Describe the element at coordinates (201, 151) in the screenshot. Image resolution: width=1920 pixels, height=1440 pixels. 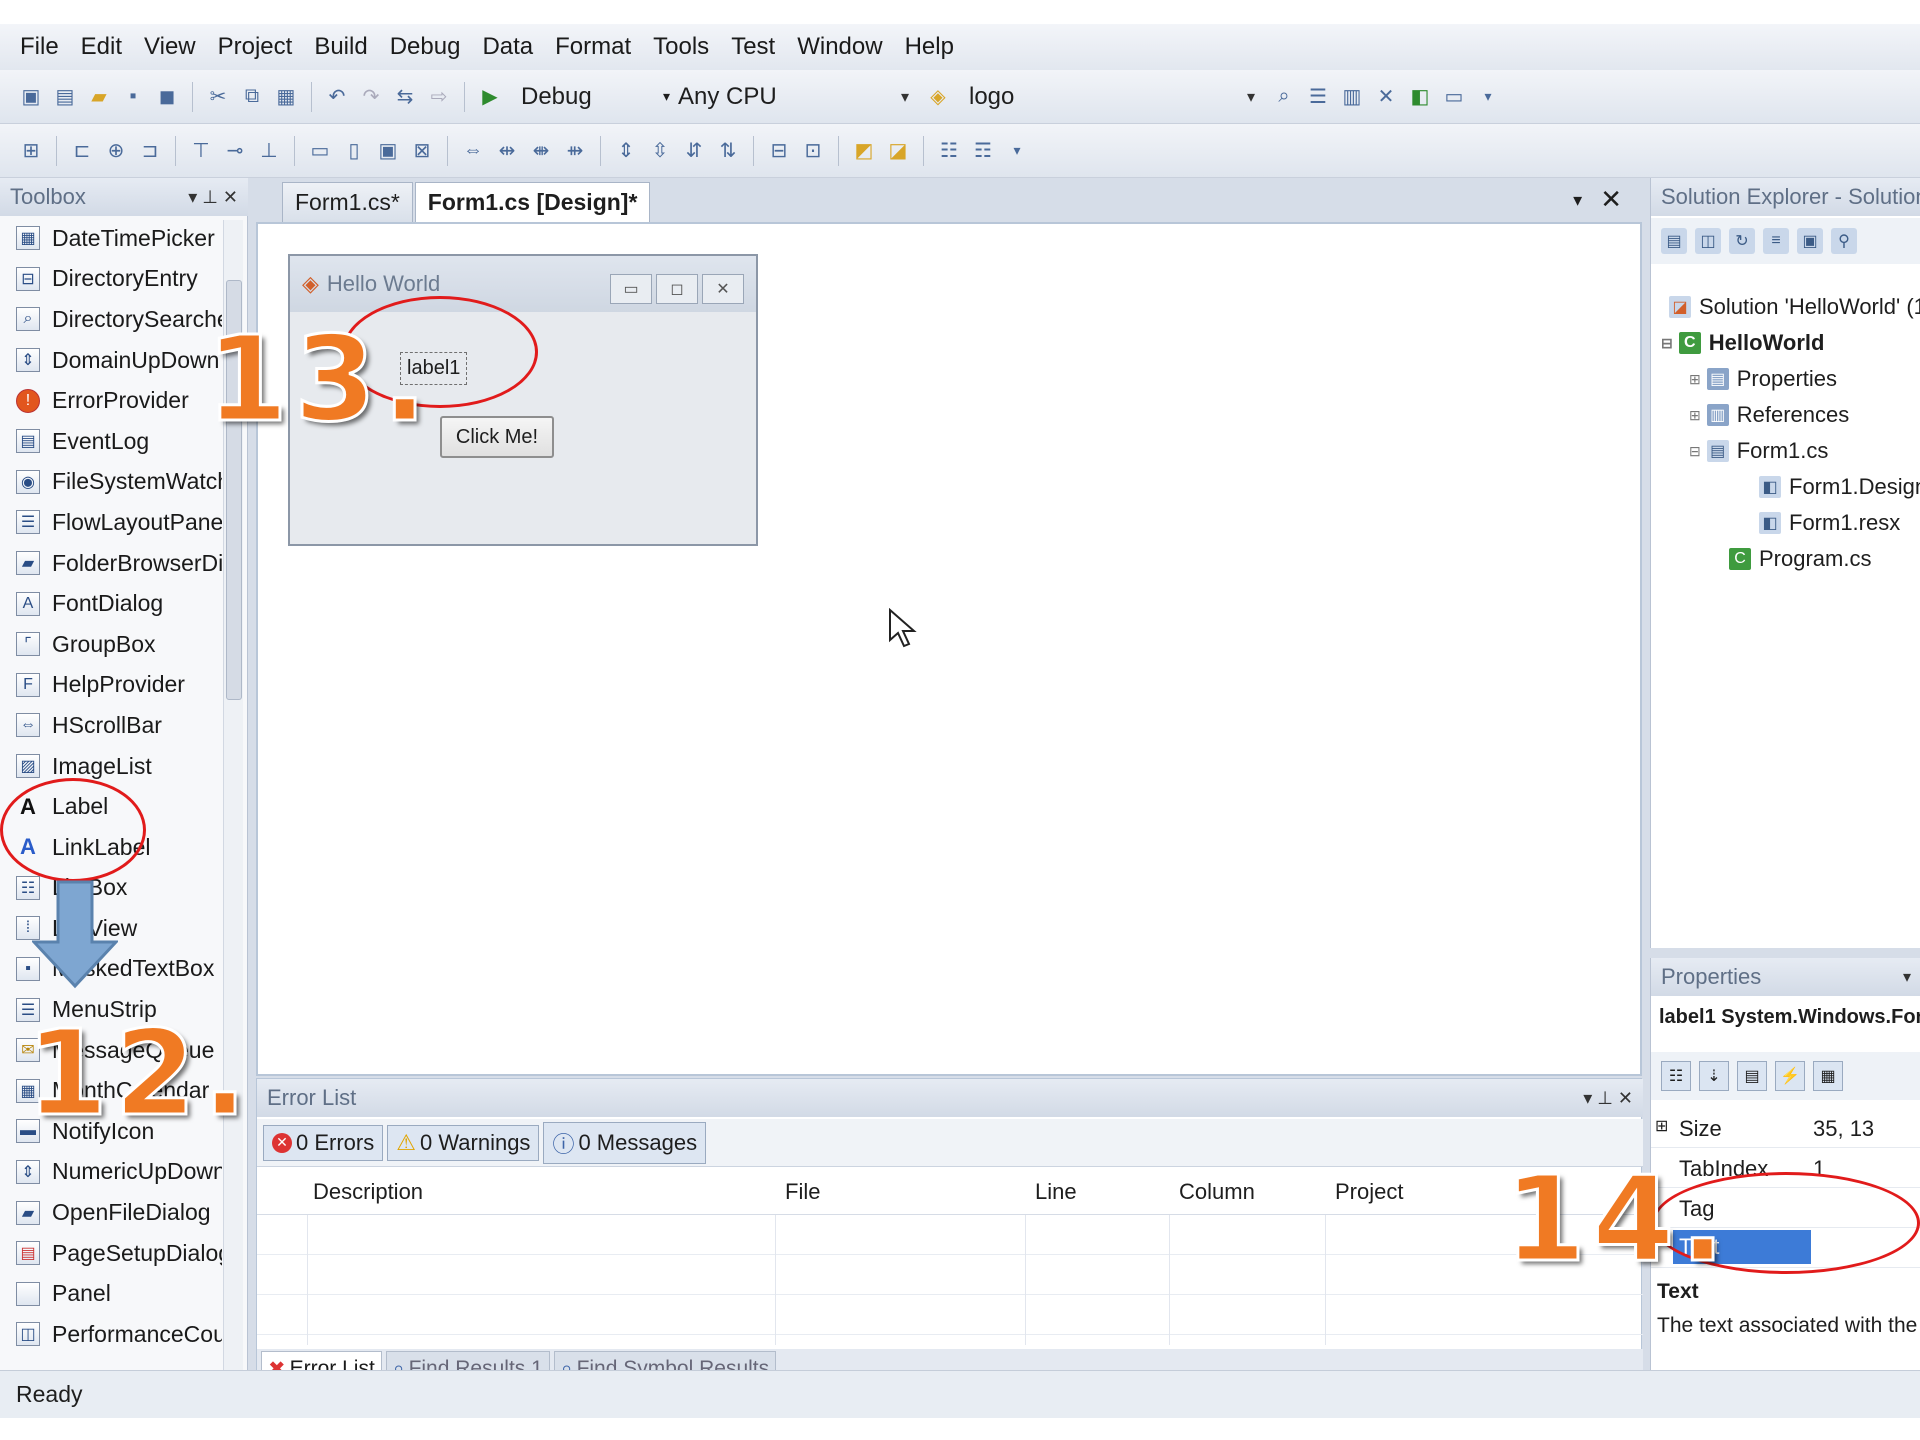
I see `align-tops-icon: ⊤` at that location.